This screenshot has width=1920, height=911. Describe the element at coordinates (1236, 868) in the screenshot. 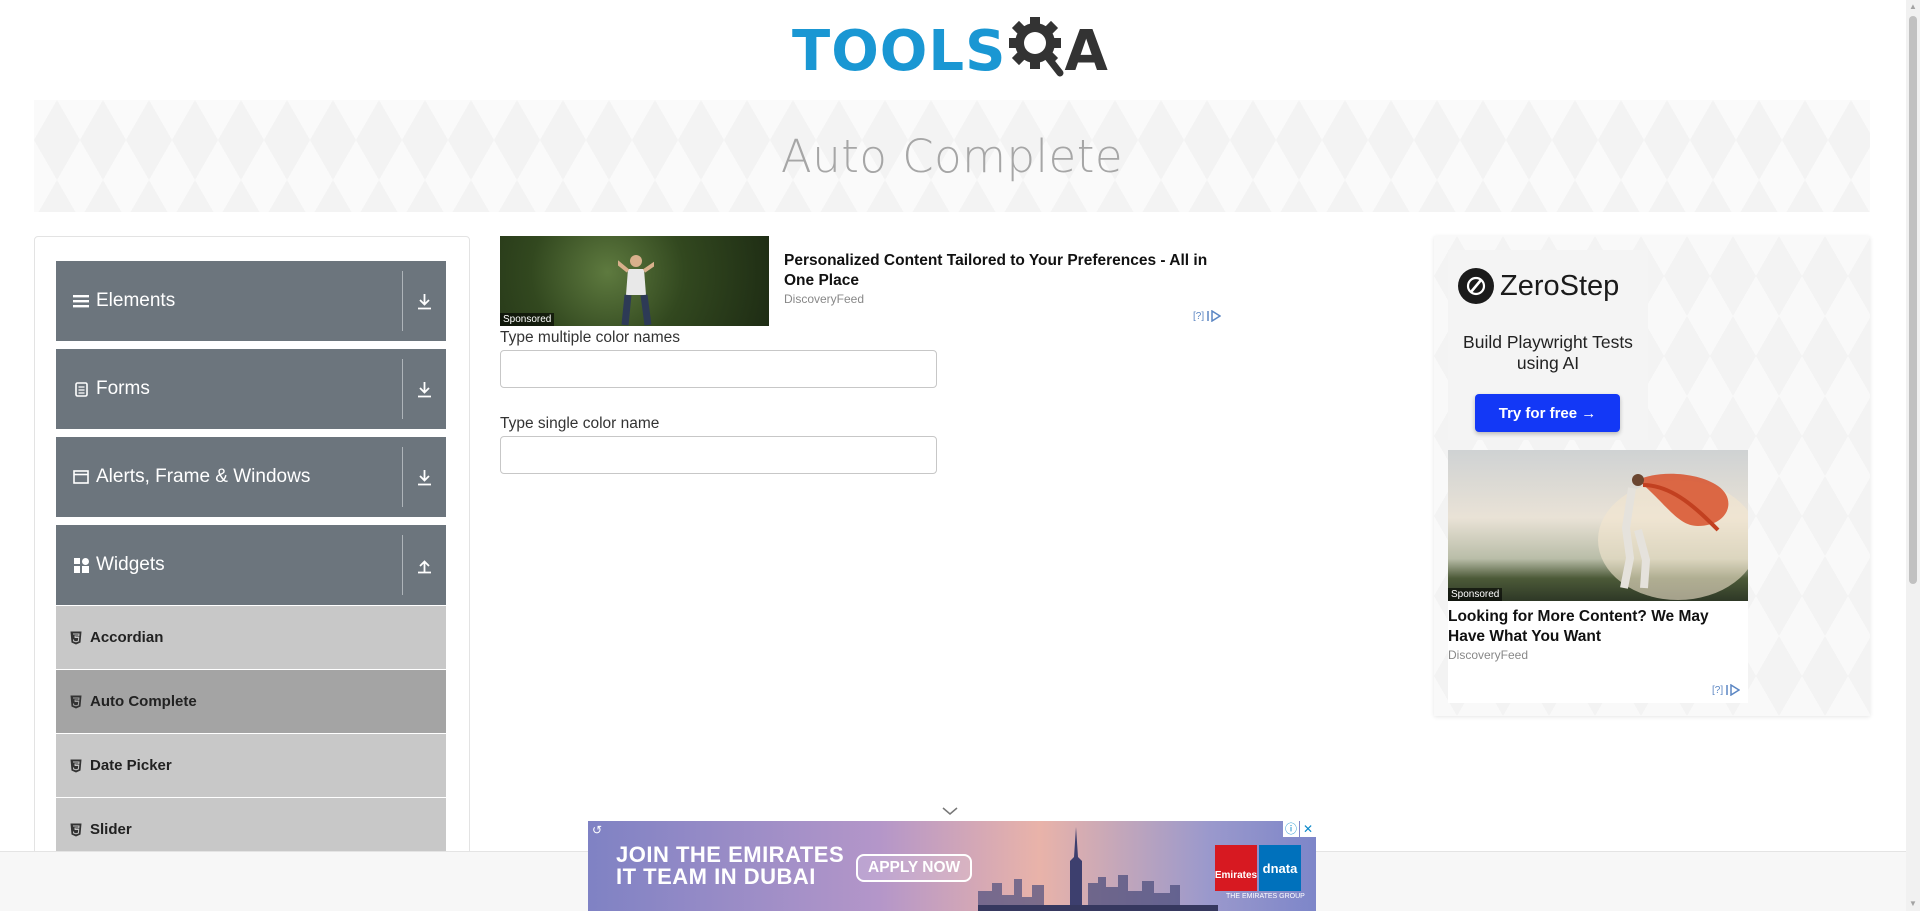

I see `emirates-logo: Emirates` at that location.